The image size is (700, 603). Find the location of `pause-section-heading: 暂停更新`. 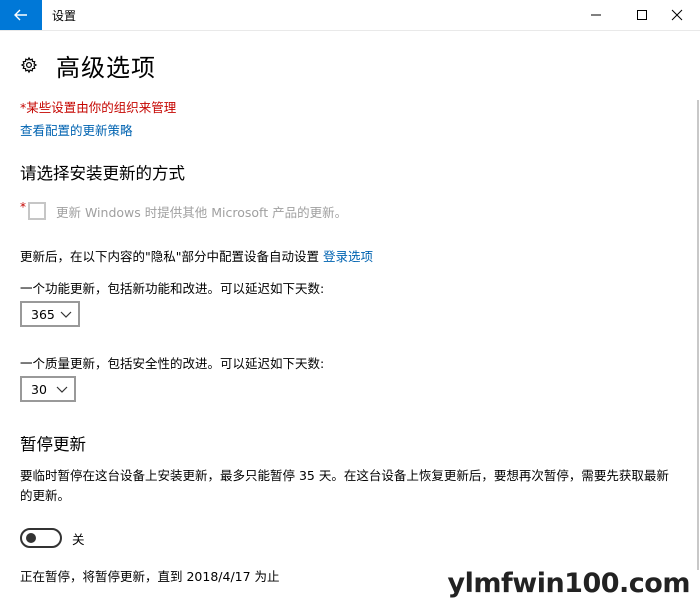

pause-section-heading: 暂停更新 is located at coordinates (53, 444).